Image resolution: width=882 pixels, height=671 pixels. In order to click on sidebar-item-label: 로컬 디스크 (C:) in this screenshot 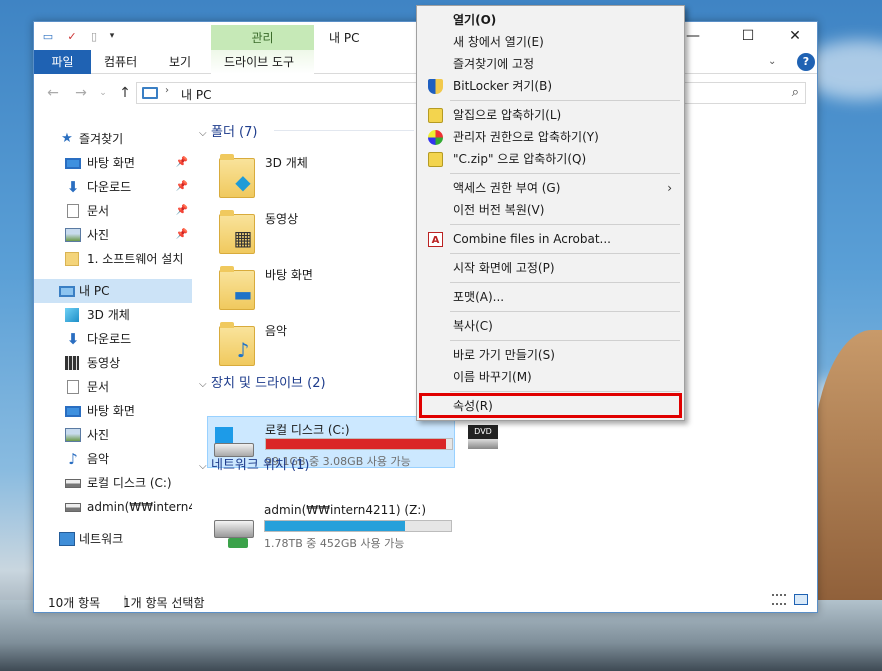, I will do `click(129, 483)`.